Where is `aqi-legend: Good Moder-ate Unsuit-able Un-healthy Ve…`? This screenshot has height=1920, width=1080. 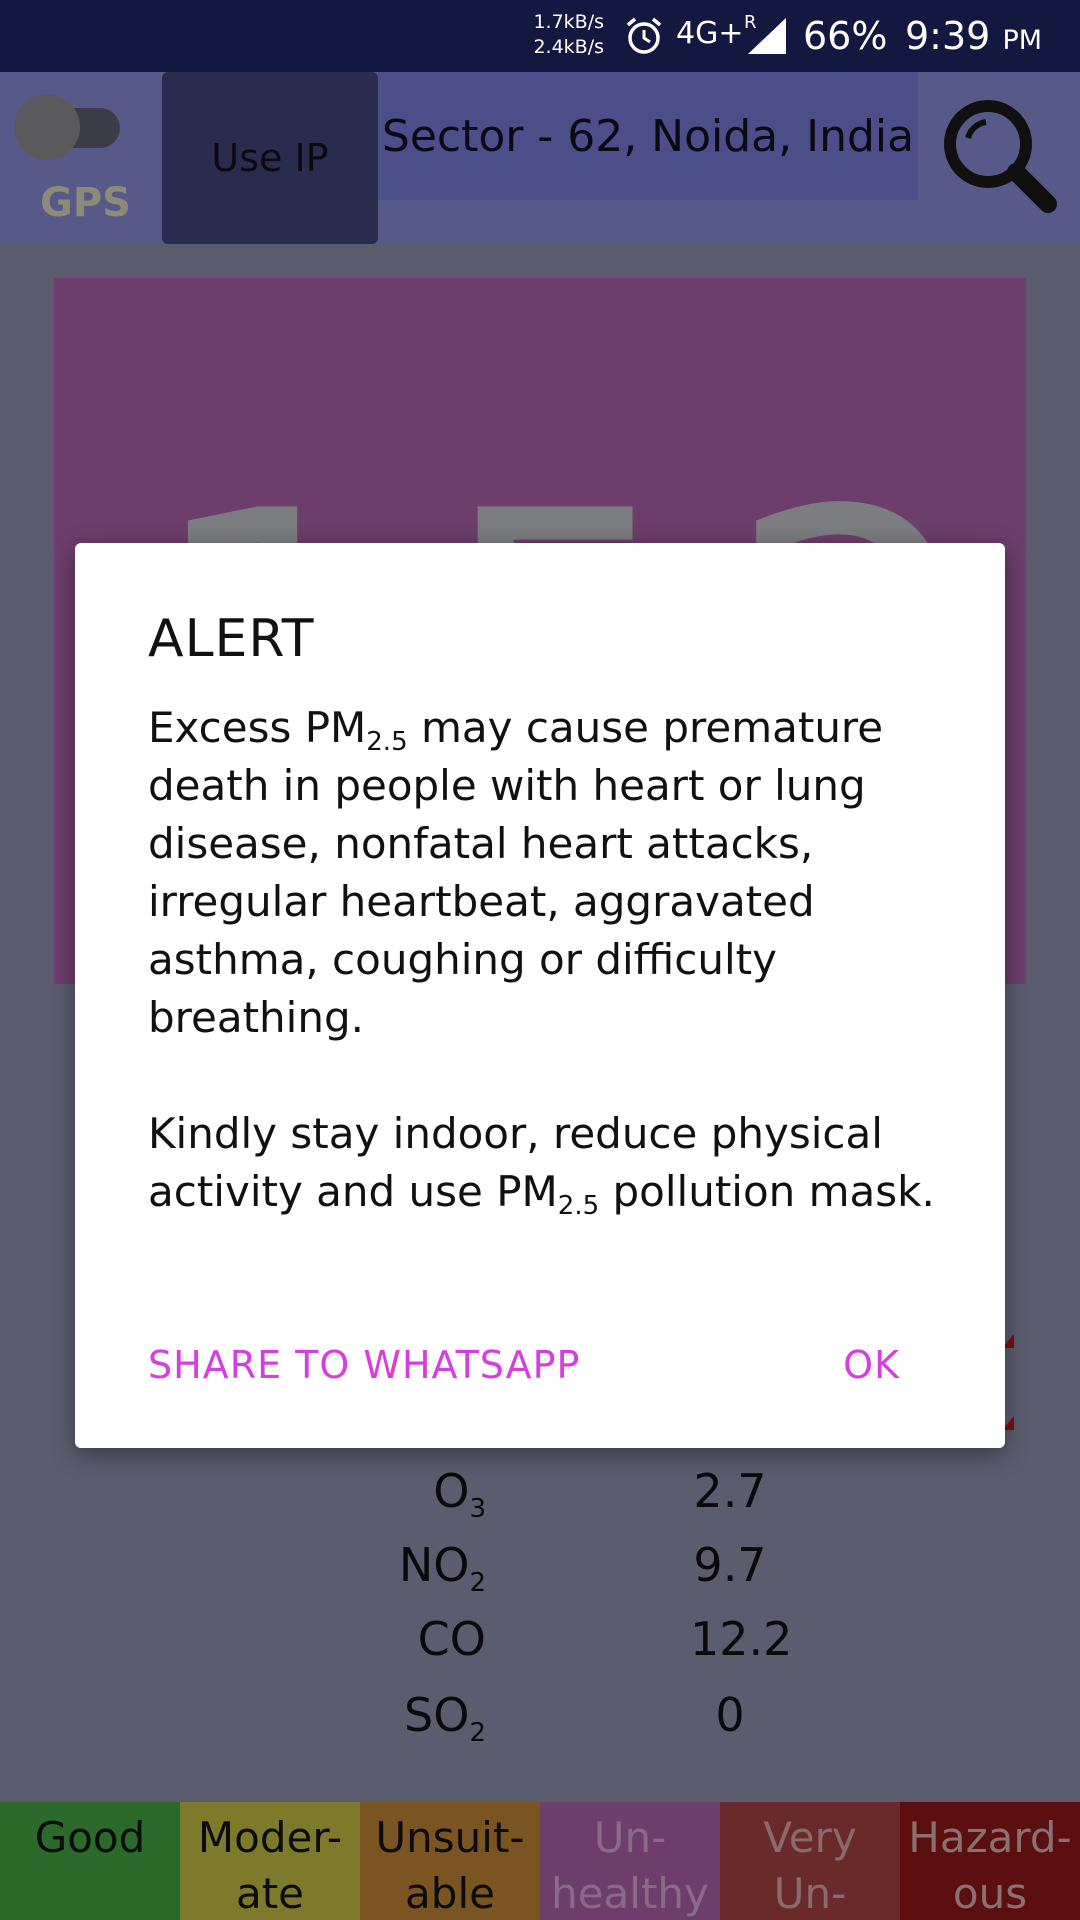 aqi-legend: Good Moder-ate Unsuit-able Un-healthy Ve… is located at coordinates (540, 1861).